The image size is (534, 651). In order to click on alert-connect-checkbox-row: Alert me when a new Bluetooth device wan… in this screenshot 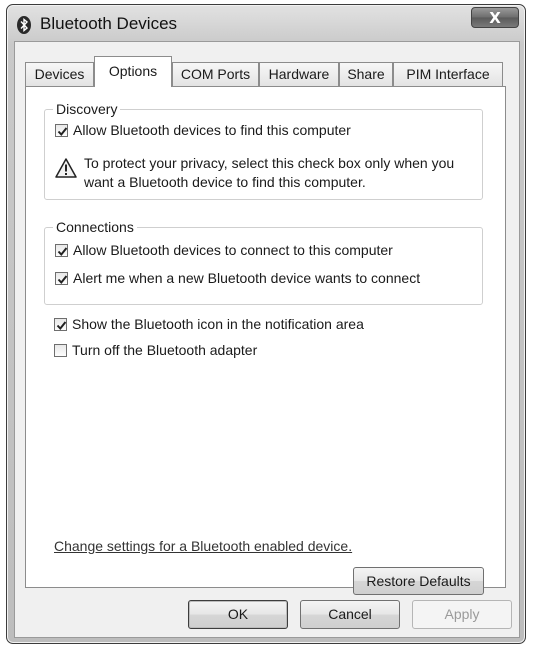, I will do `click(237, 278)`.